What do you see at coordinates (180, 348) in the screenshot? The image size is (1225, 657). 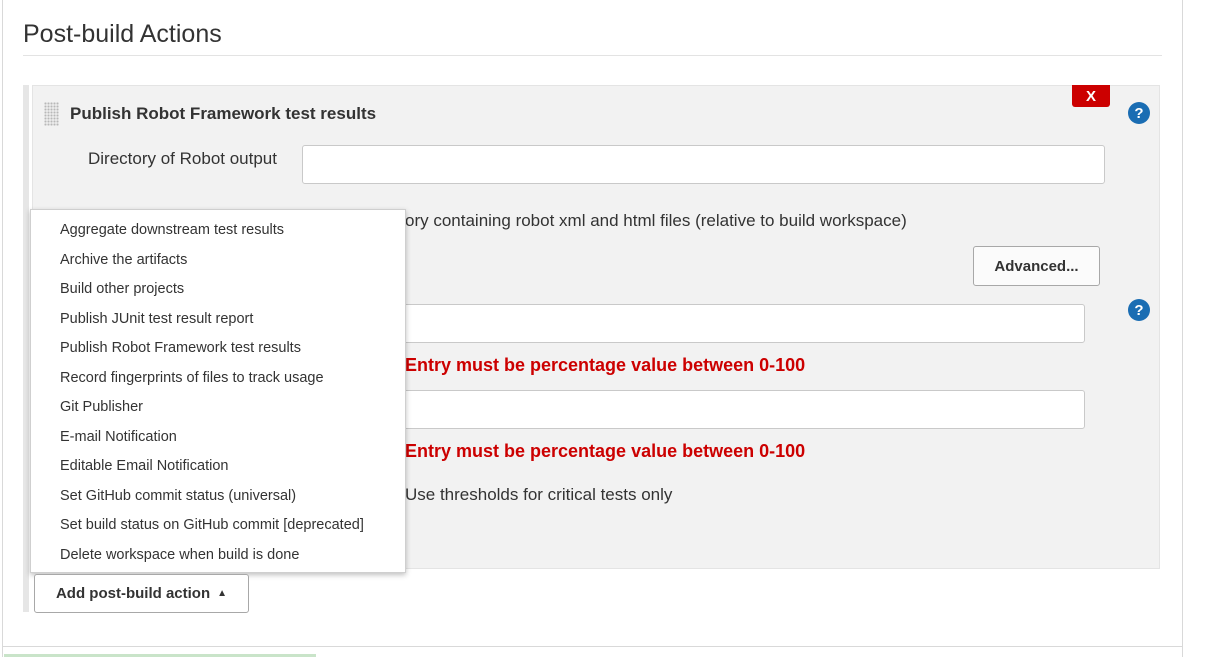 I see `menu-item-publish-robot: Publish Robot Framework test results` at bounding box center [180, 348].